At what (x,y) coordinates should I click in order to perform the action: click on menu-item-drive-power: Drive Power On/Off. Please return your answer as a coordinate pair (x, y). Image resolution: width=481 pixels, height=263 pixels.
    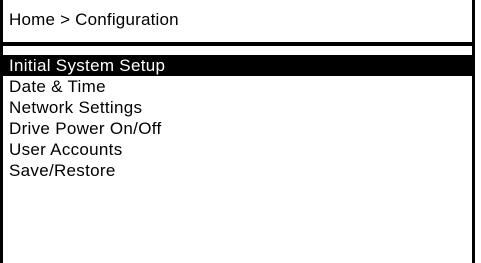
    Looking at the image, I should click on (237, 128).